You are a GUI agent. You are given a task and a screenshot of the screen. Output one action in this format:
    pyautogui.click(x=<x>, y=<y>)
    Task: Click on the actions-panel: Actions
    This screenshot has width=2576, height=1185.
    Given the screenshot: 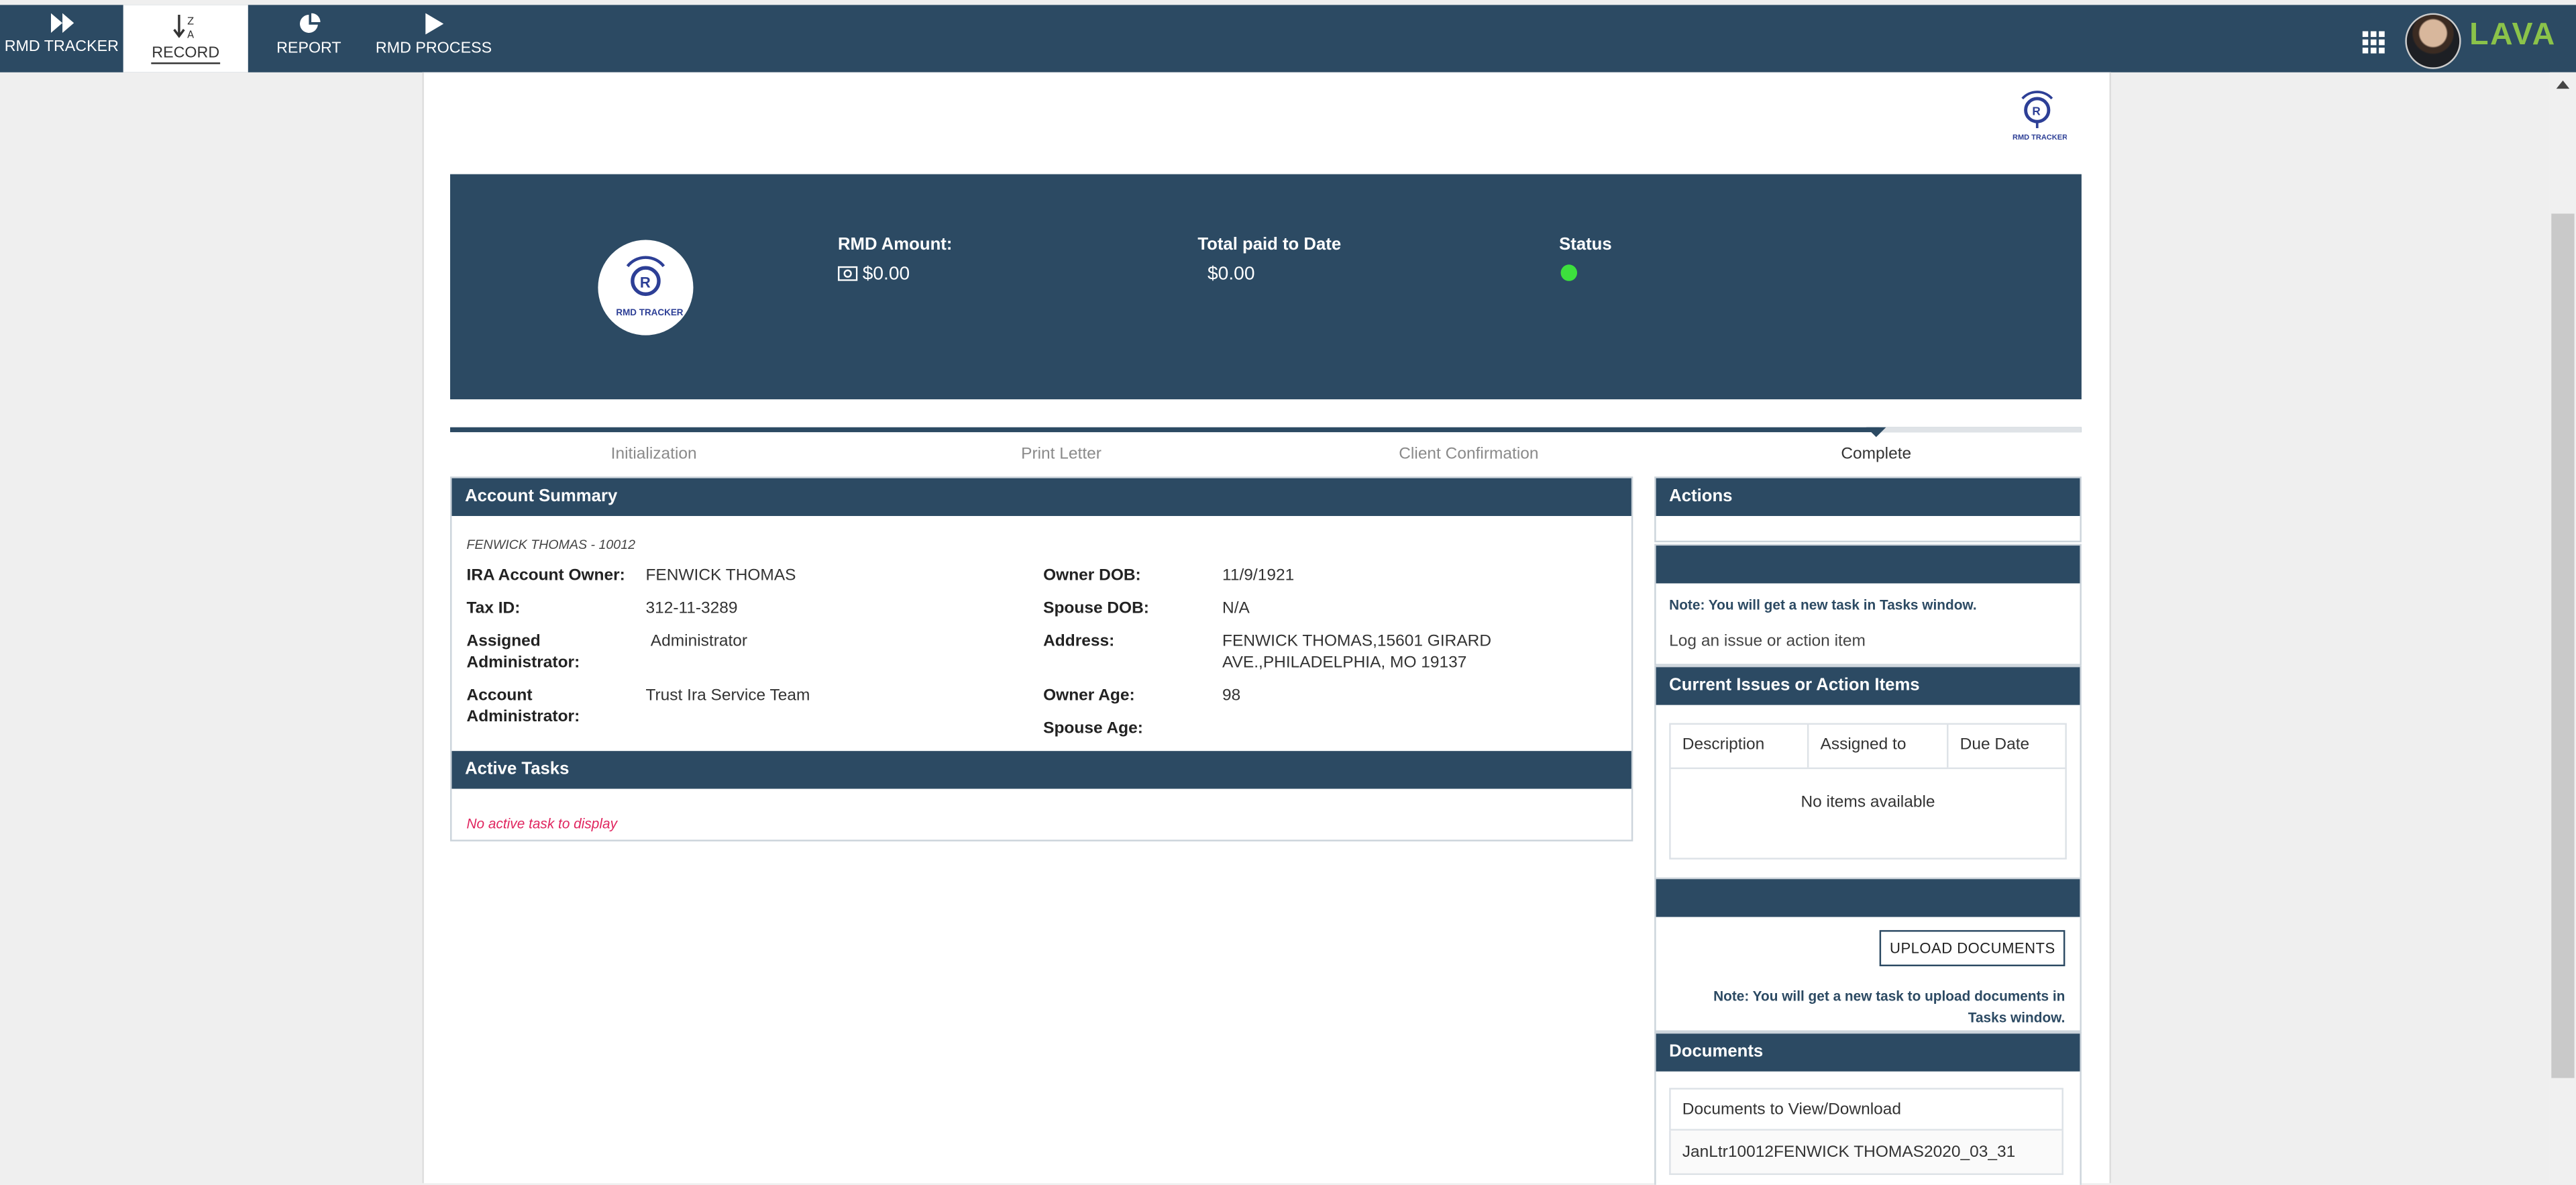 What is the action you would take?
    pyautogui.click(x=1868, y=509)
    